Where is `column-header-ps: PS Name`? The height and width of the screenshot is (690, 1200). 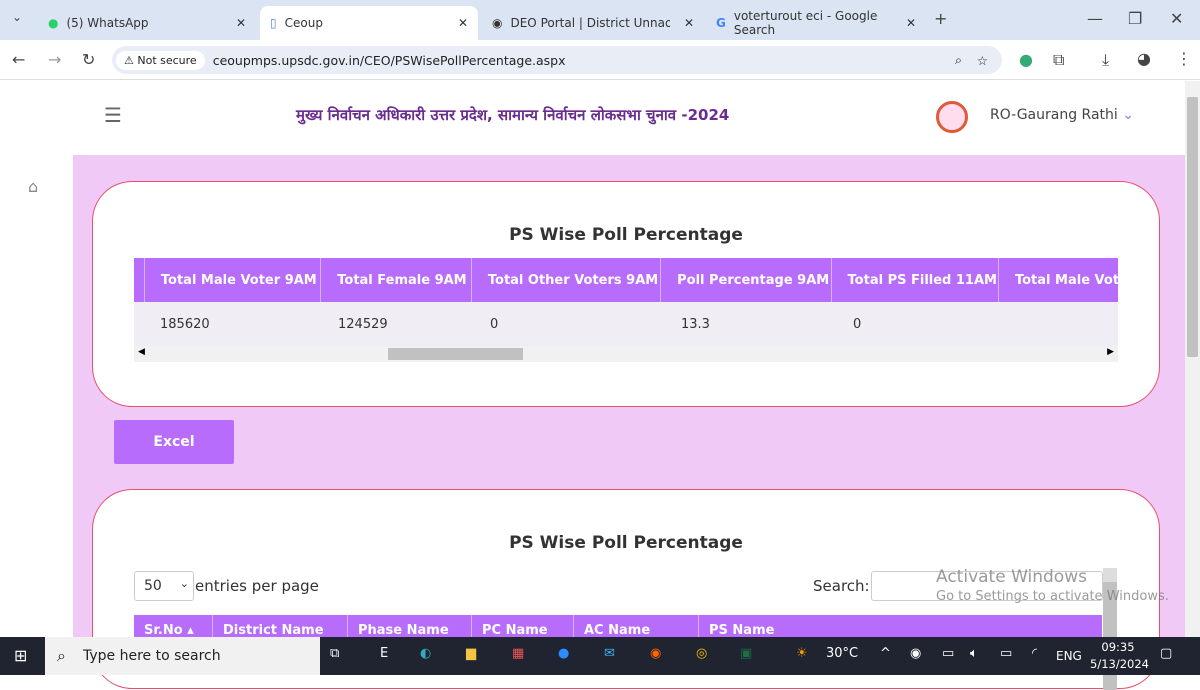
column-header-ps: PS Name is located at coordinates (848, 626).